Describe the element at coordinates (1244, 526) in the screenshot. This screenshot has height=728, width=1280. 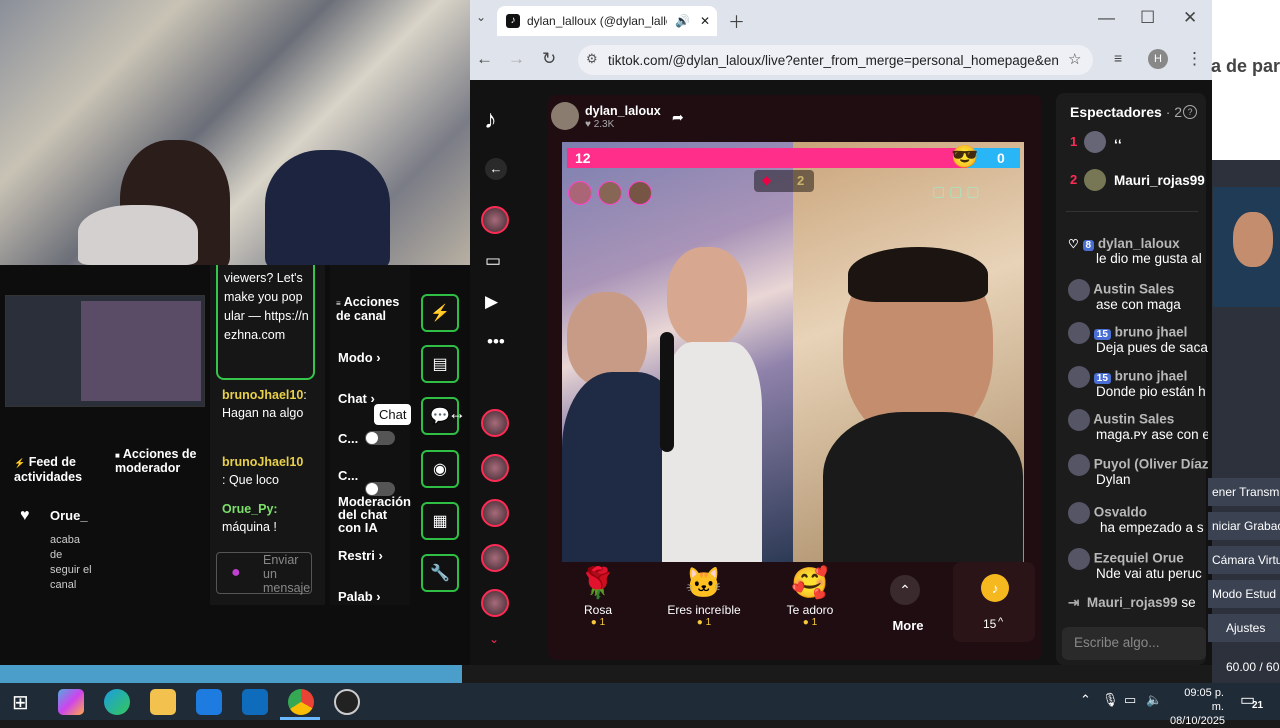
I see `start-recording-button: niciar Grabac` at that location.